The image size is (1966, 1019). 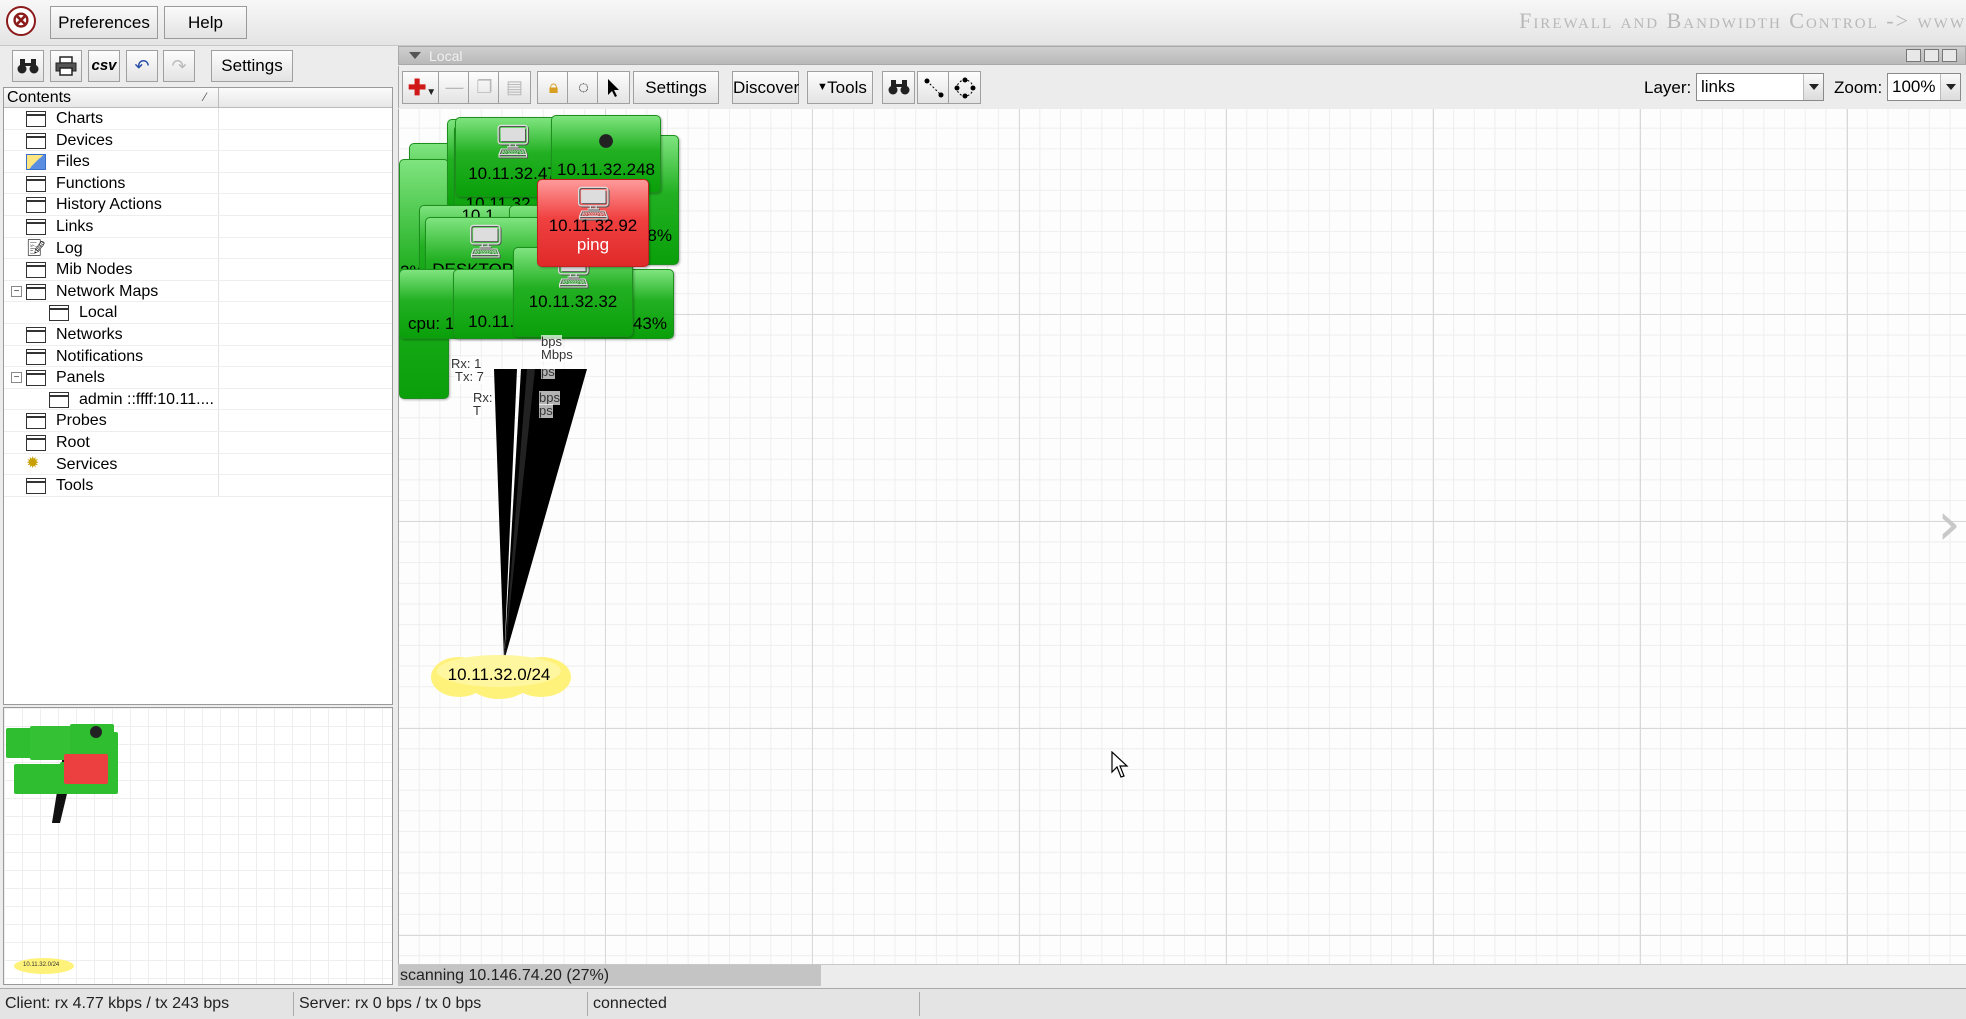 I want to click on tree-item-notifications: Notifications, so click(x=198, y=356).